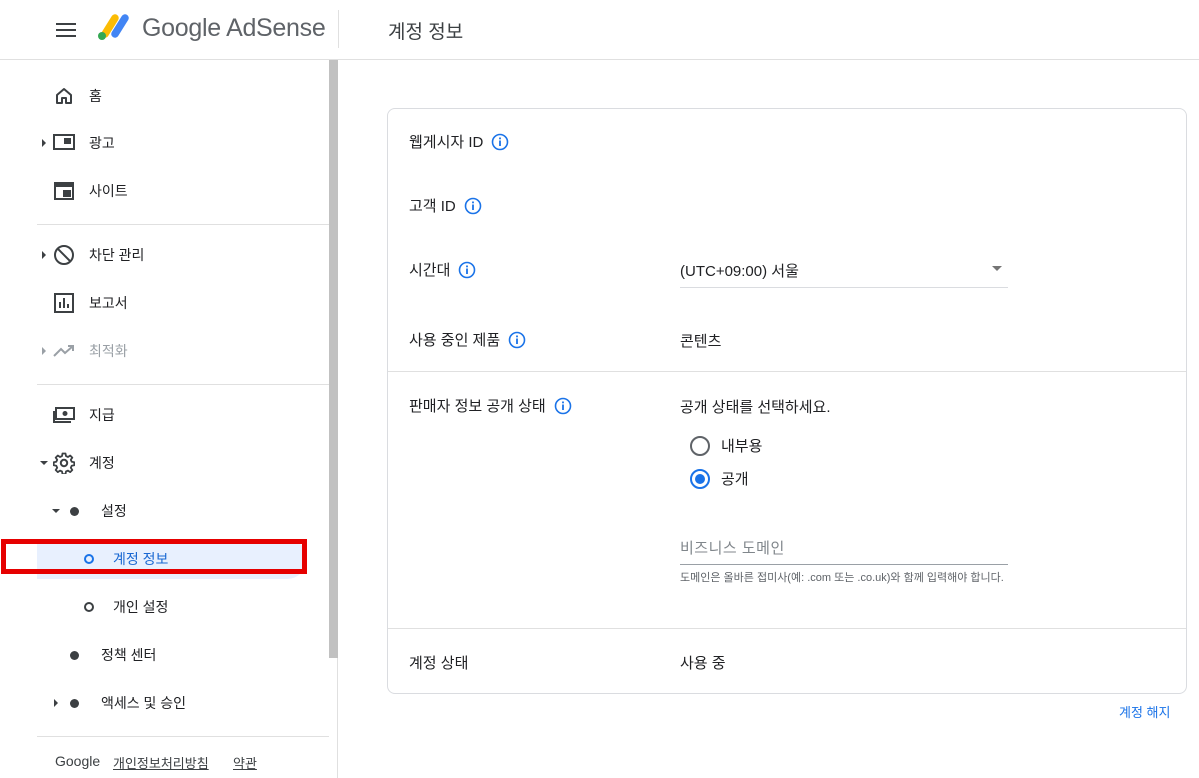  Describe the element at coordinates (102, 415) in the screenshot. I see `sidebar-item-label: 지급` at that location.